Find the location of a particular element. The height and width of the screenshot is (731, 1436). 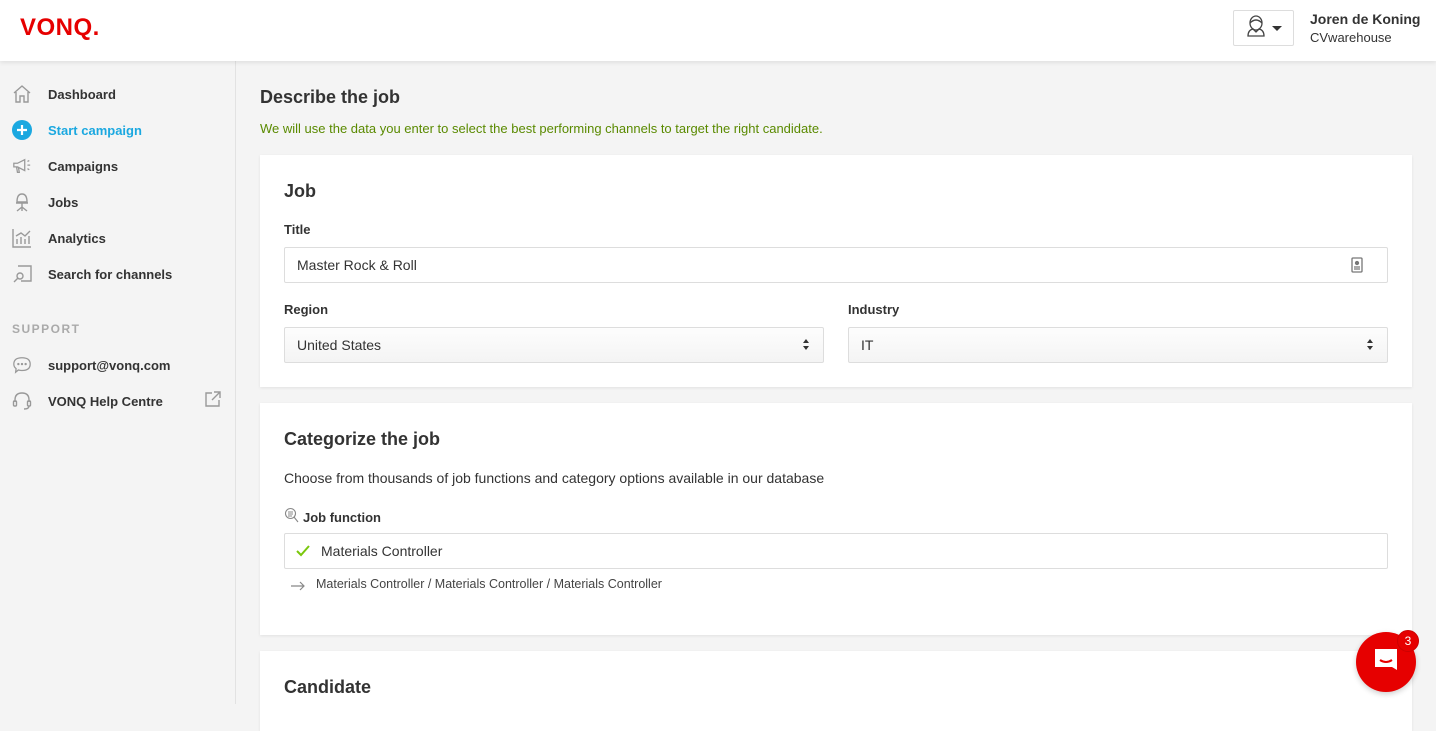

contact-card-icon is located at coordinates (1357, 266).